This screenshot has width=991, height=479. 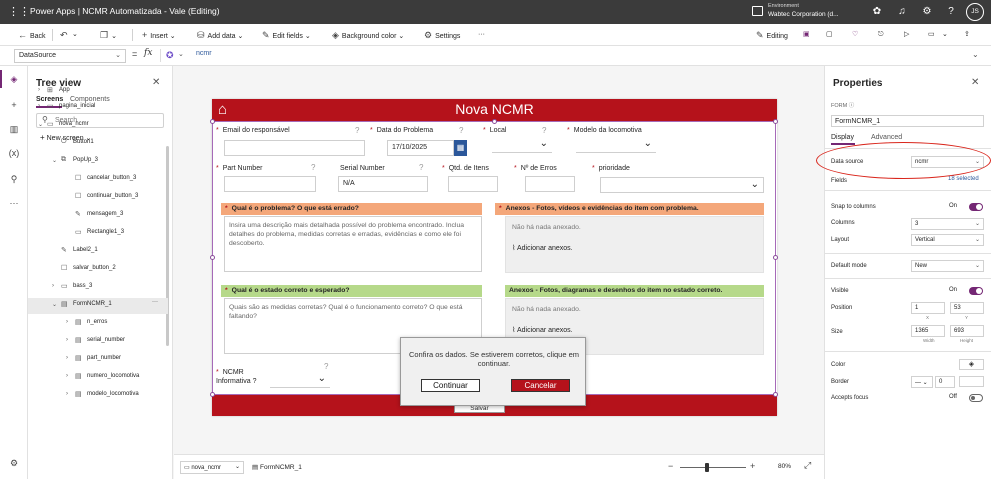 I want to click on copy-button: ❐ ⌄, so click(x=108, y=36).